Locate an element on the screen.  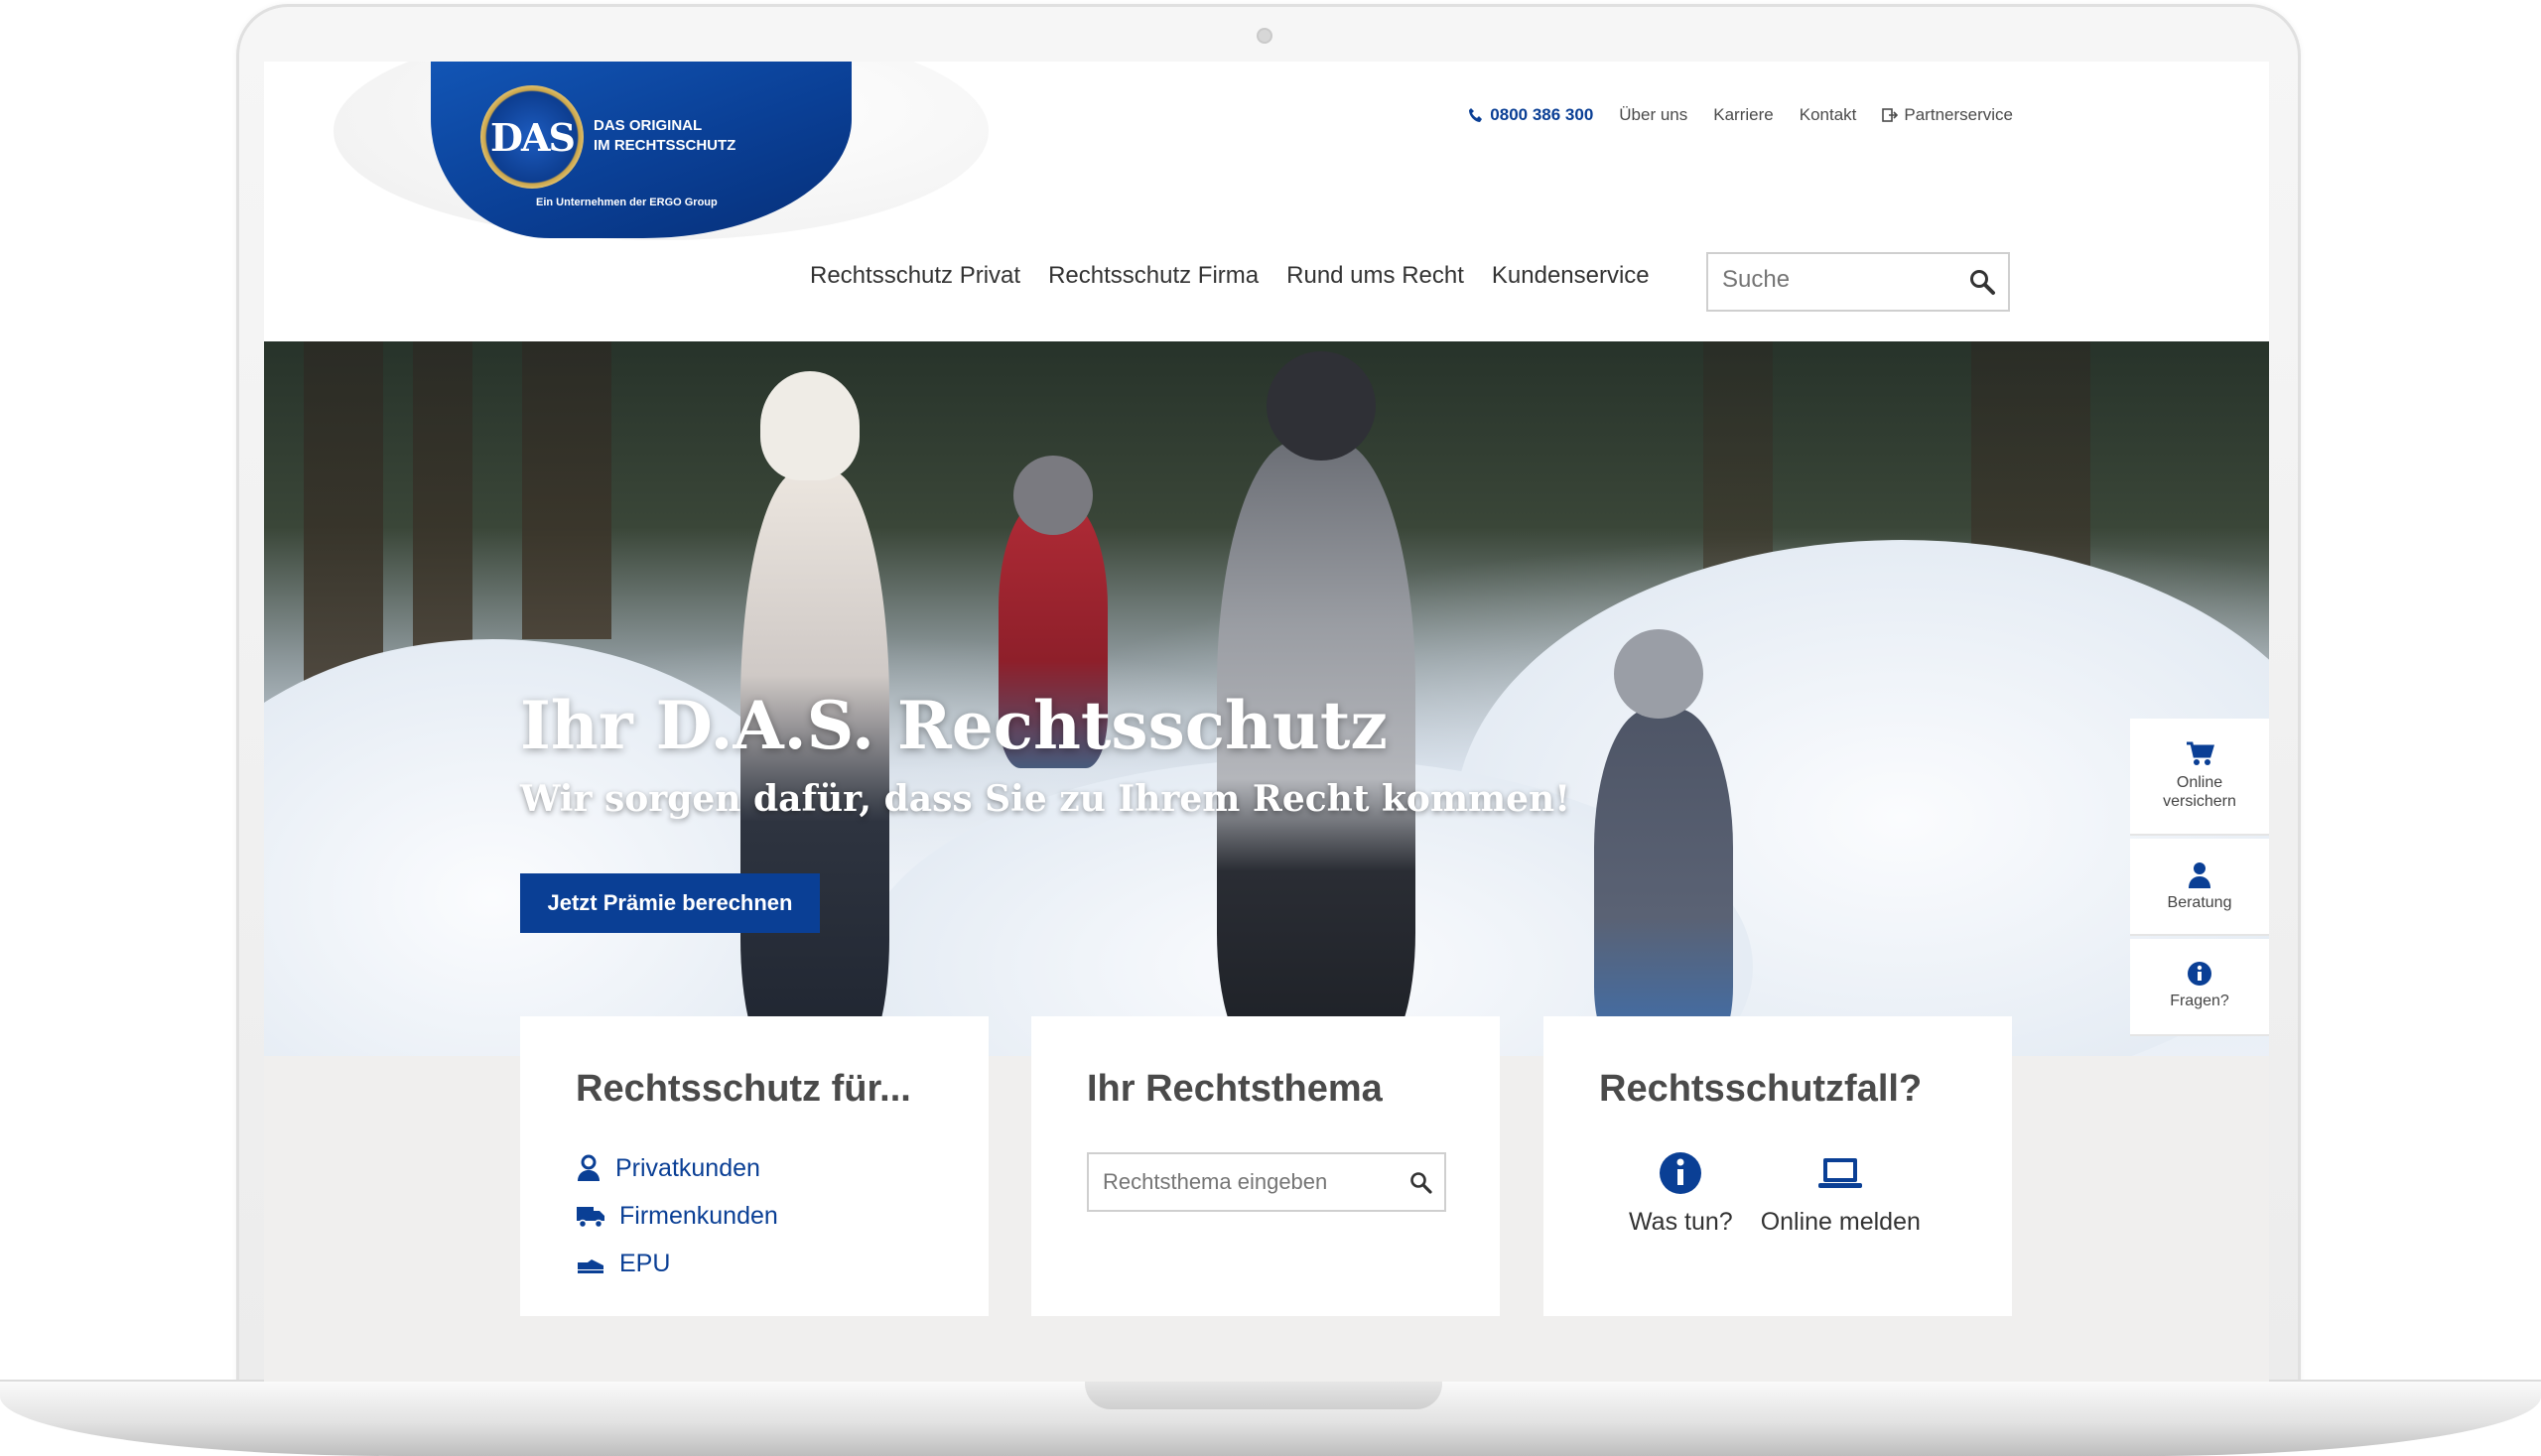
link-firmenkunden-label: Firmenkunden is located at coordinates (699, 1215).